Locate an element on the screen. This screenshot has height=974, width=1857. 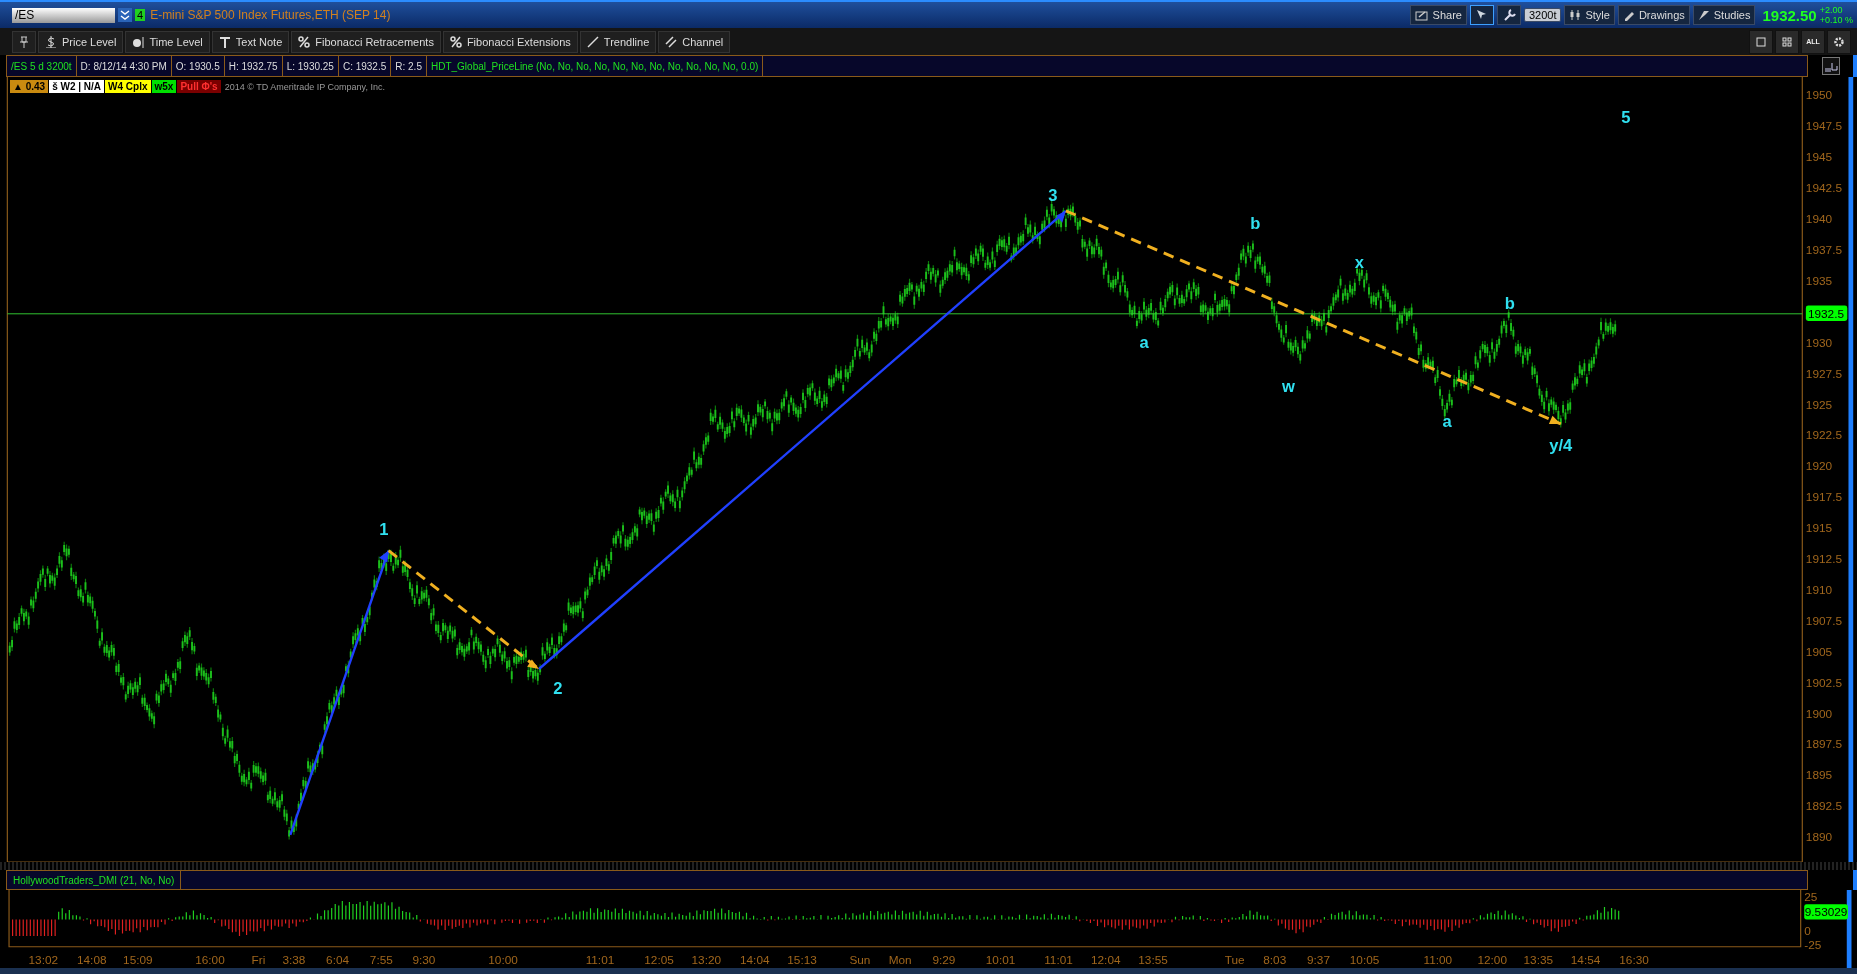
time-level-icon is located at coordinates (138, 41).